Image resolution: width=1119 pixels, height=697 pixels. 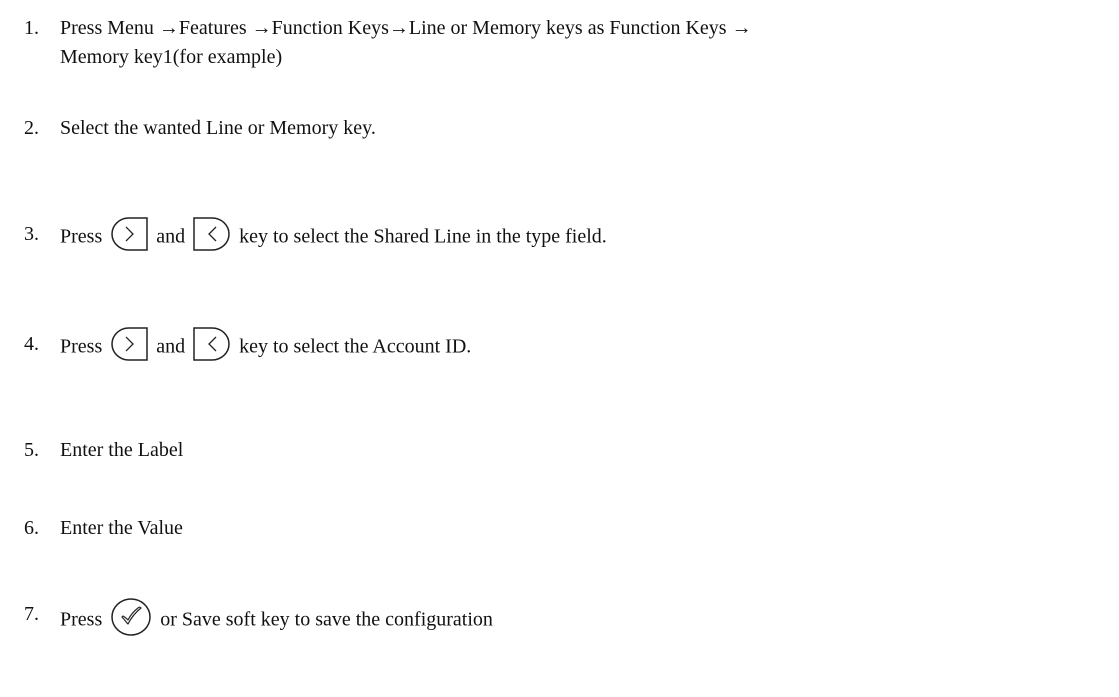 I want to click on step-number: 7., so click(x=31, y=614).